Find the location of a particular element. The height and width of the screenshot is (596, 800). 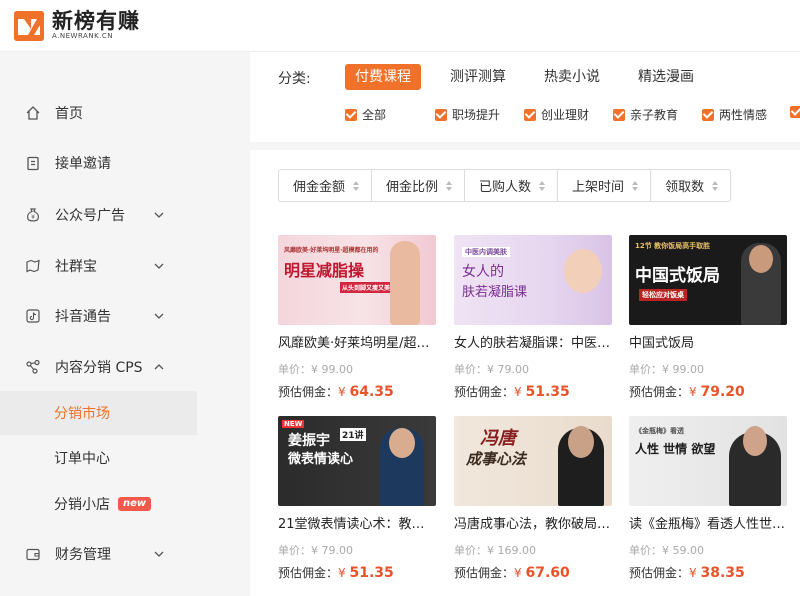

product-thumbnail: 《金瓶梅》看透 人性 世情 欲望 is located at coordinates (708, 461).